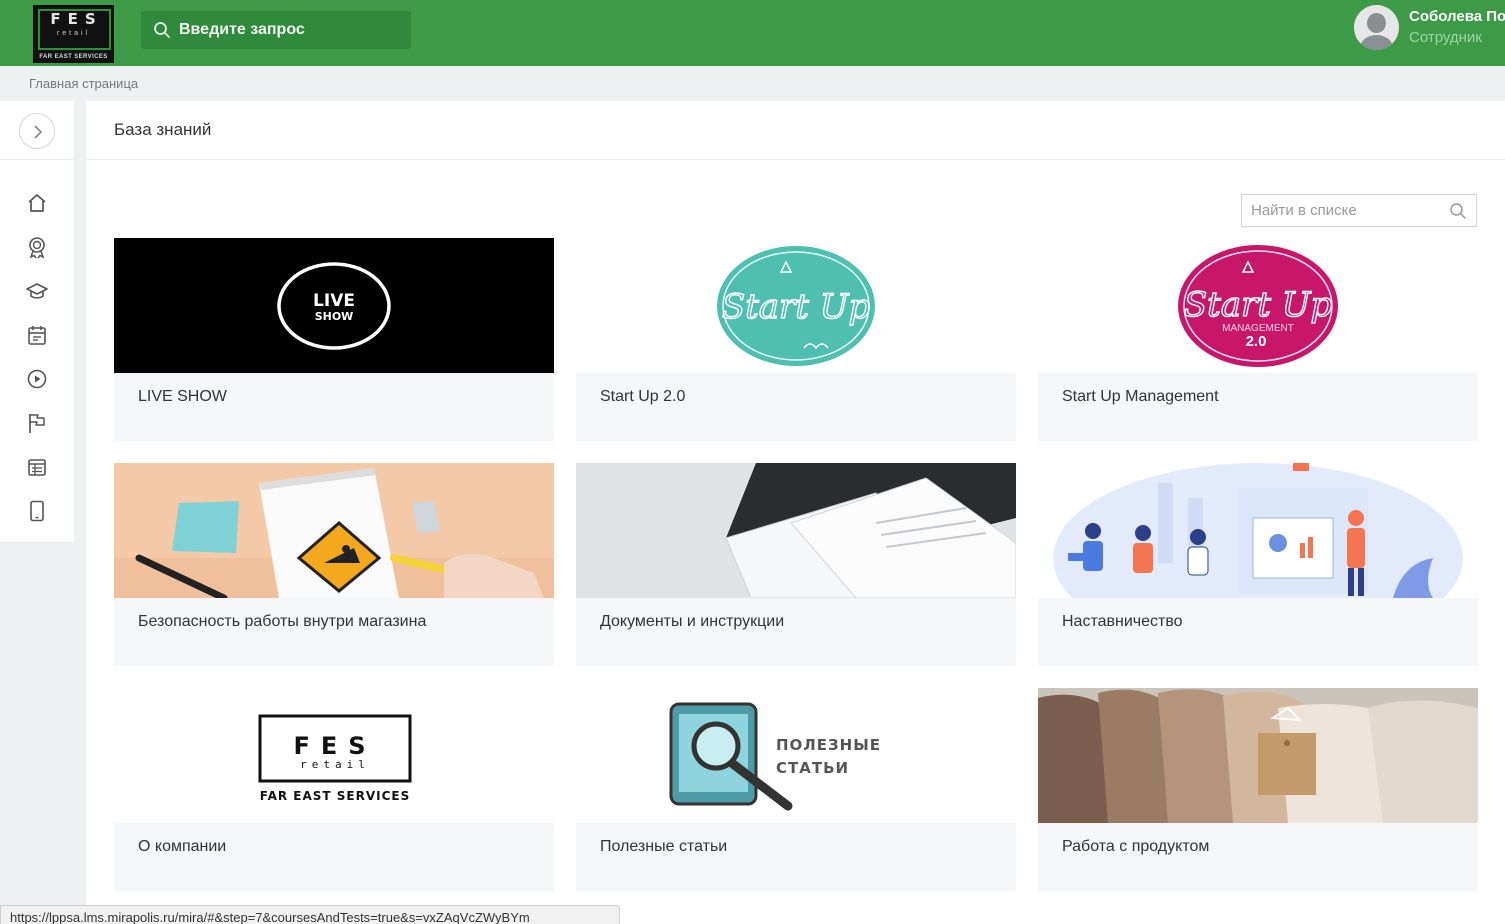  What do you see at coordinates (37, 321) in the screenshot?
I see `sidebar` at bounding box center [37, 321].